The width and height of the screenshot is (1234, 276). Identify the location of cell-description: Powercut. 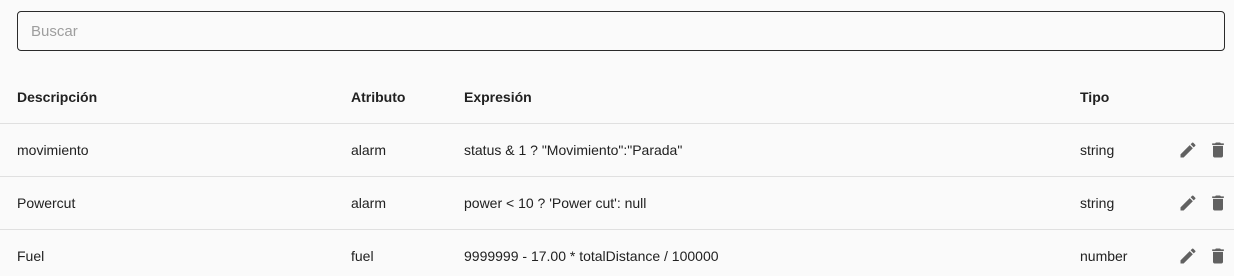
(46, 203).